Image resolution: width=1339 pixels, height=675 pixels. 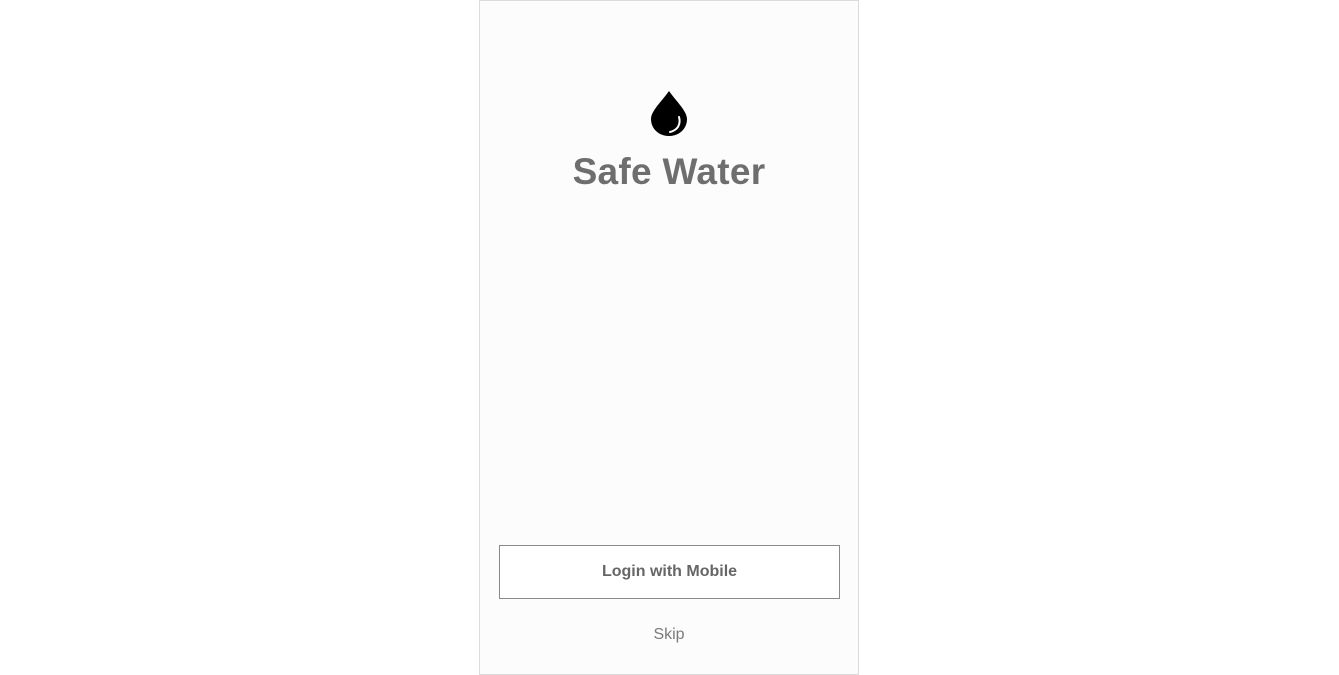 What do you see at coordinates (669, 171) in the screenshot?
I see `app-title: Safe Water` at bounding box center [669, 171].